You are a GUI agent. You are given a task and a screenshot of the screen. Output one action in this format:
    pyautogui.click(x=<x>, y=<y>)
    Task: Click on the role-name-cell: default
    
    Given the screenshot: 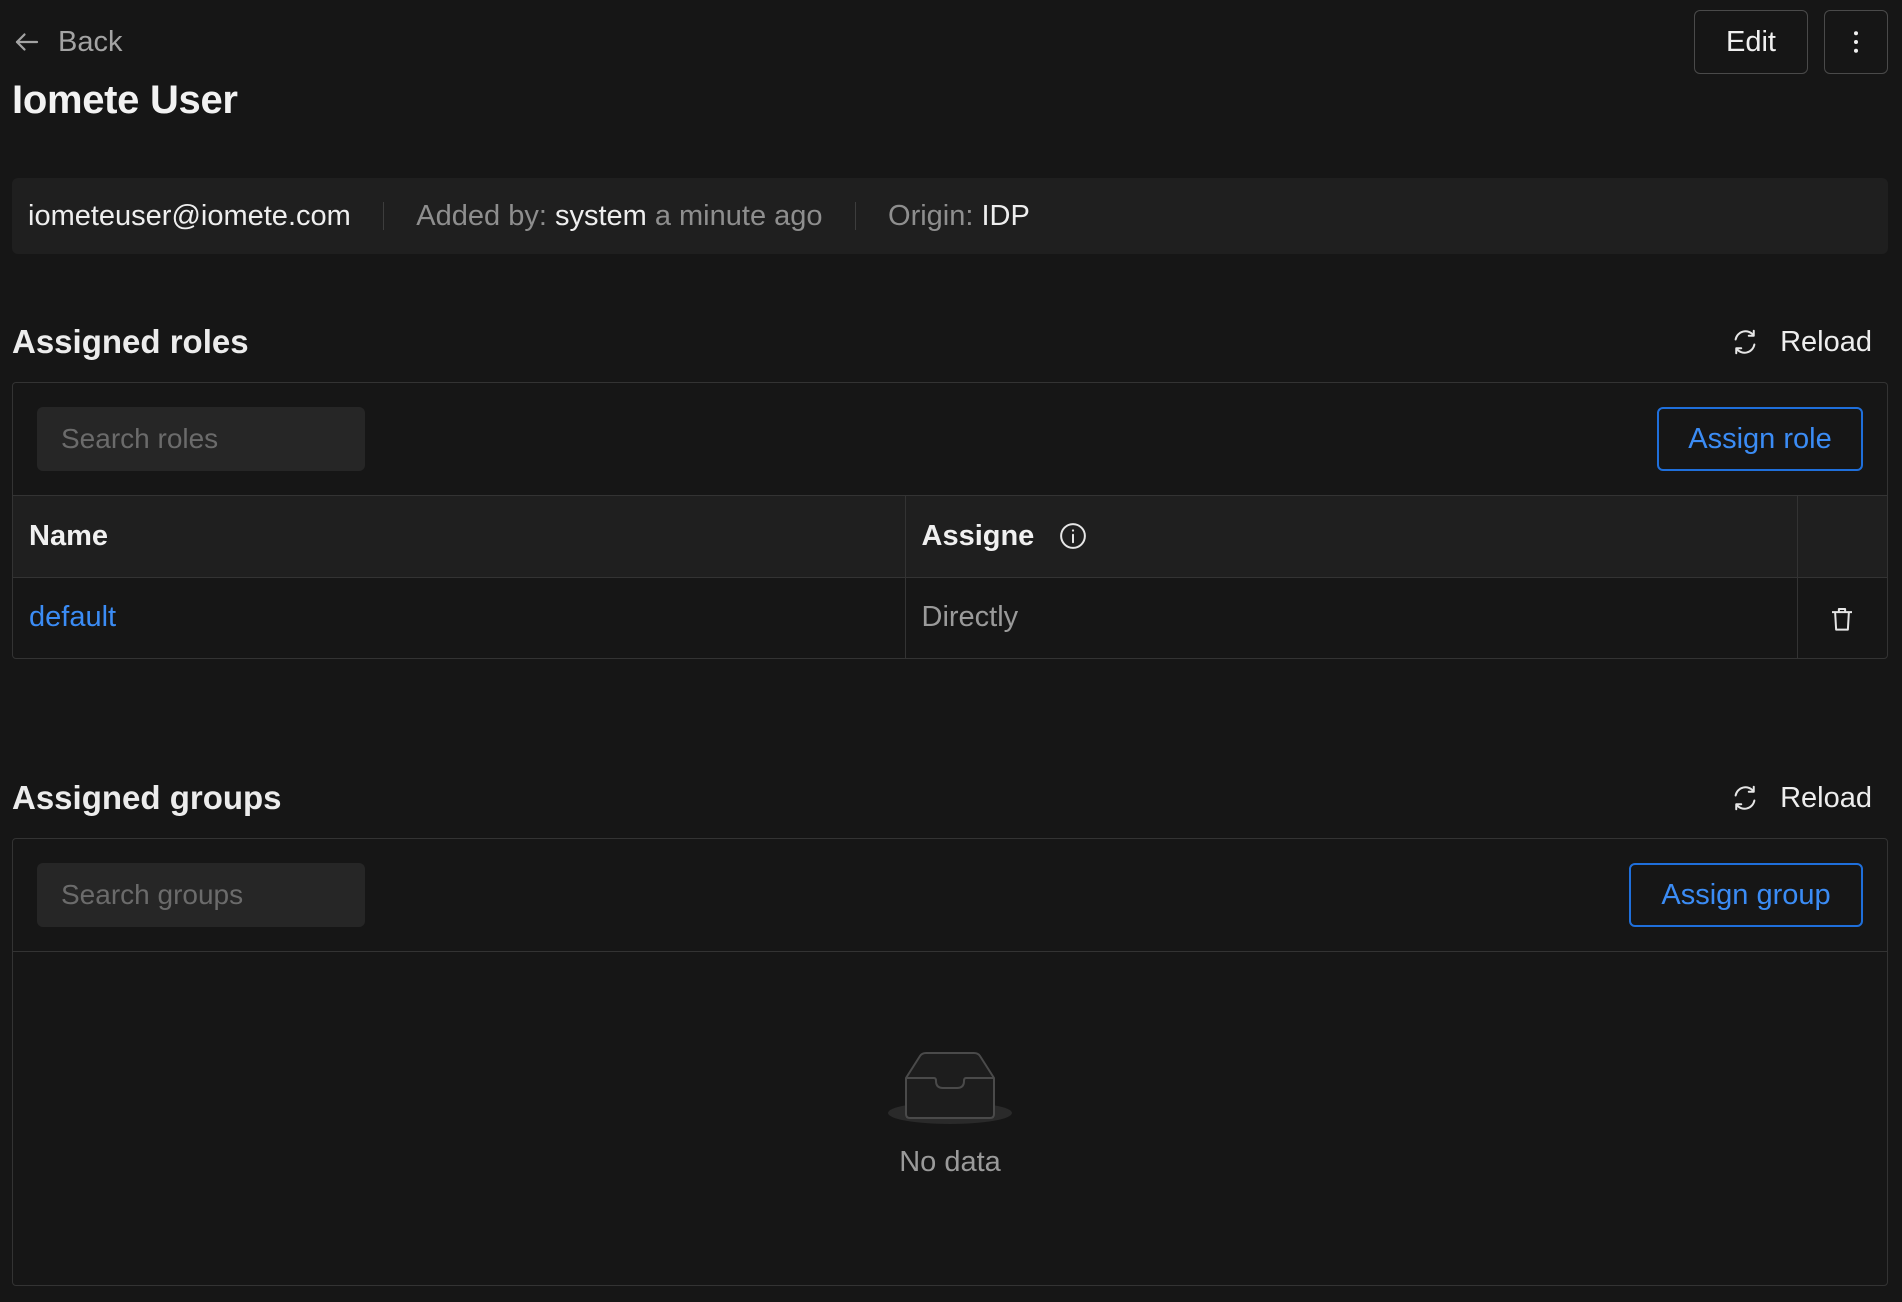 What is the action you would take?
    pyautogui.click(x=459, y=617)
    